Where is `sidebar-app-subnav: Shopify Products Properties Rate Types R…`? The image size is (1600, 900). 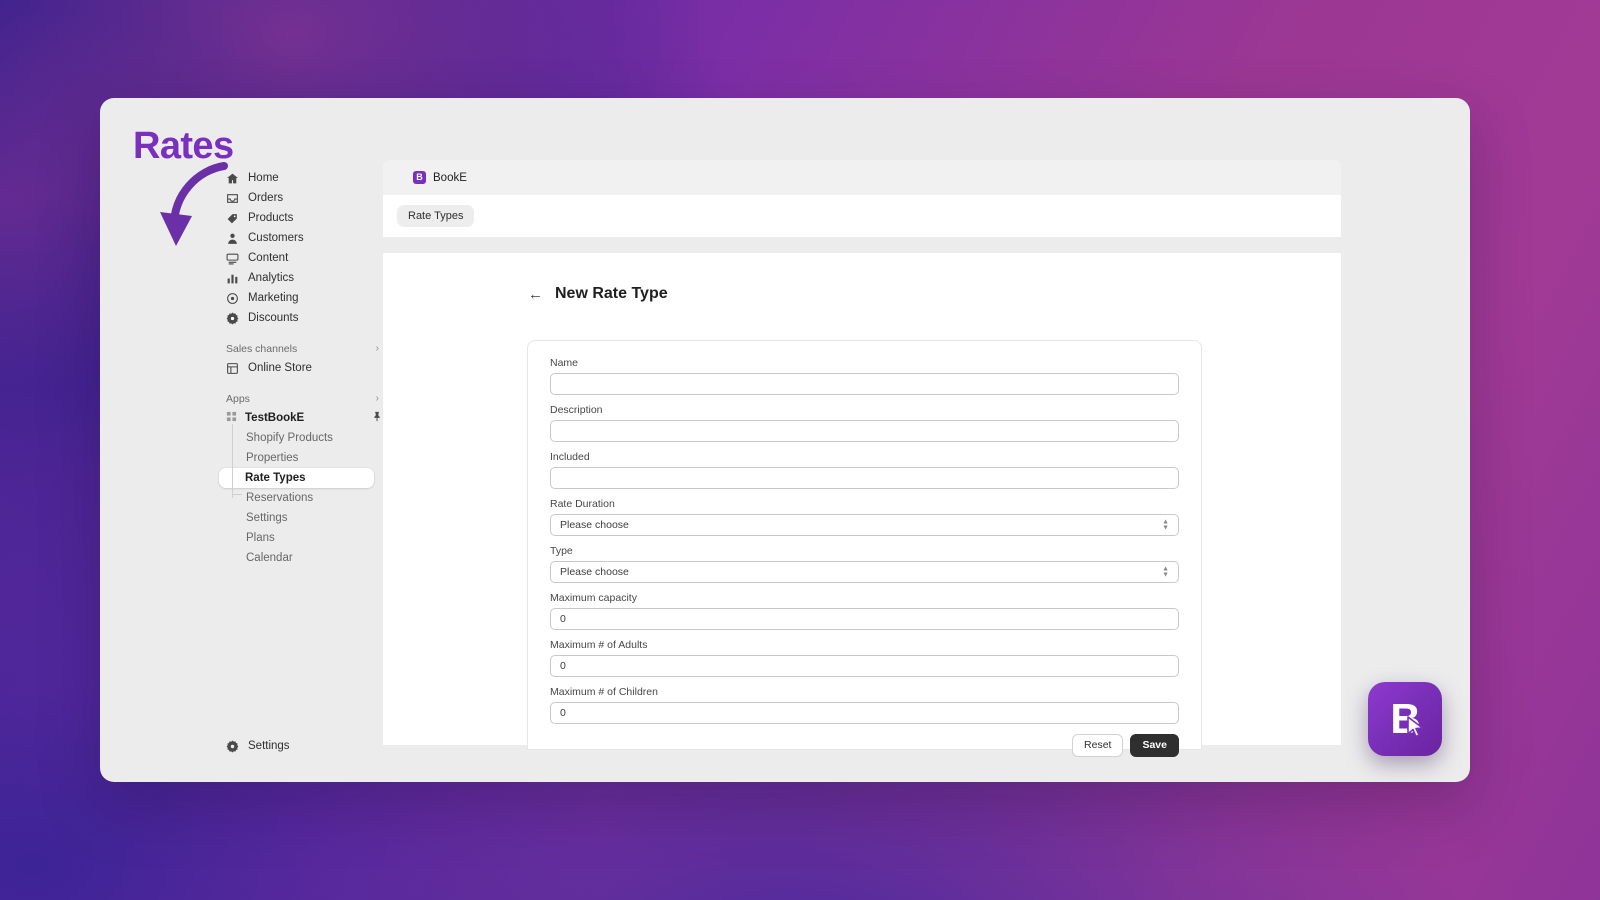 sidebar-app-subnav: Shopify Products Properties Rate Types R… is located at coordinates (302, 496).